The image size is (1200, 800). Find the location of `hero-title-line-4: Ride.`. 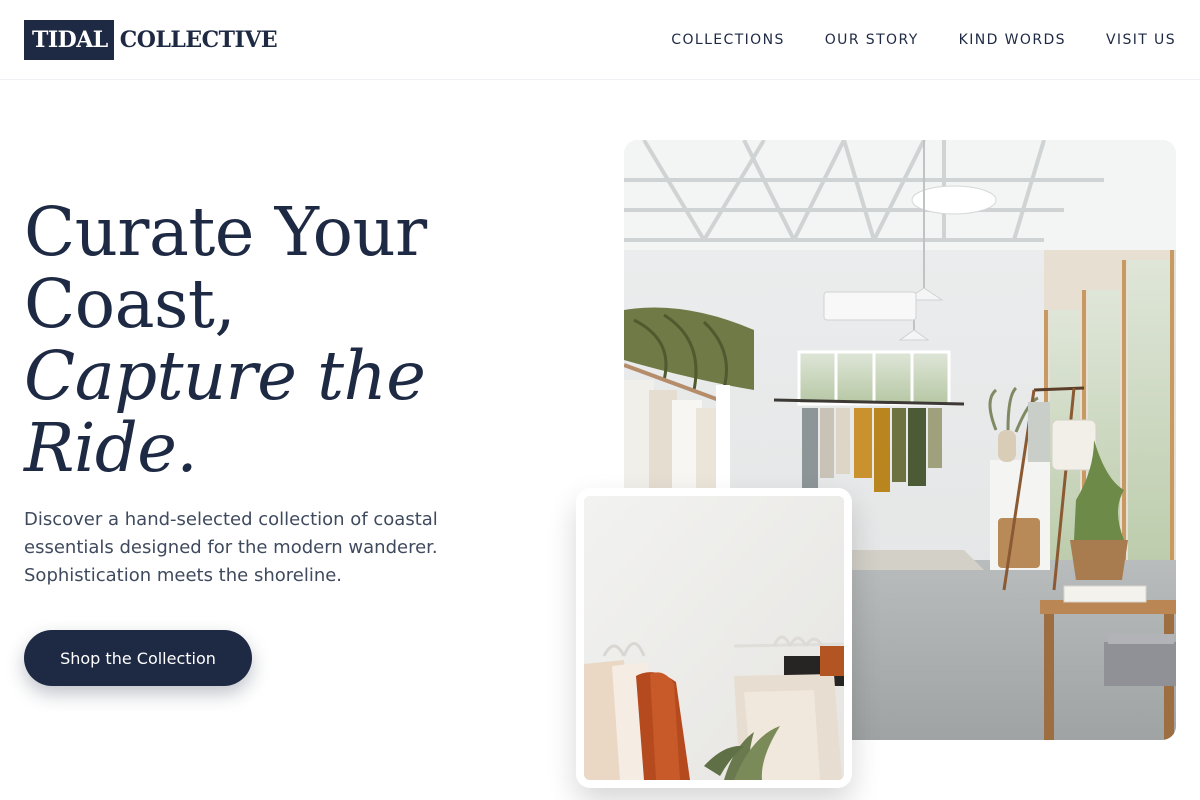

hero-title-line-4: Ride. is located at coordinates (111, 448).